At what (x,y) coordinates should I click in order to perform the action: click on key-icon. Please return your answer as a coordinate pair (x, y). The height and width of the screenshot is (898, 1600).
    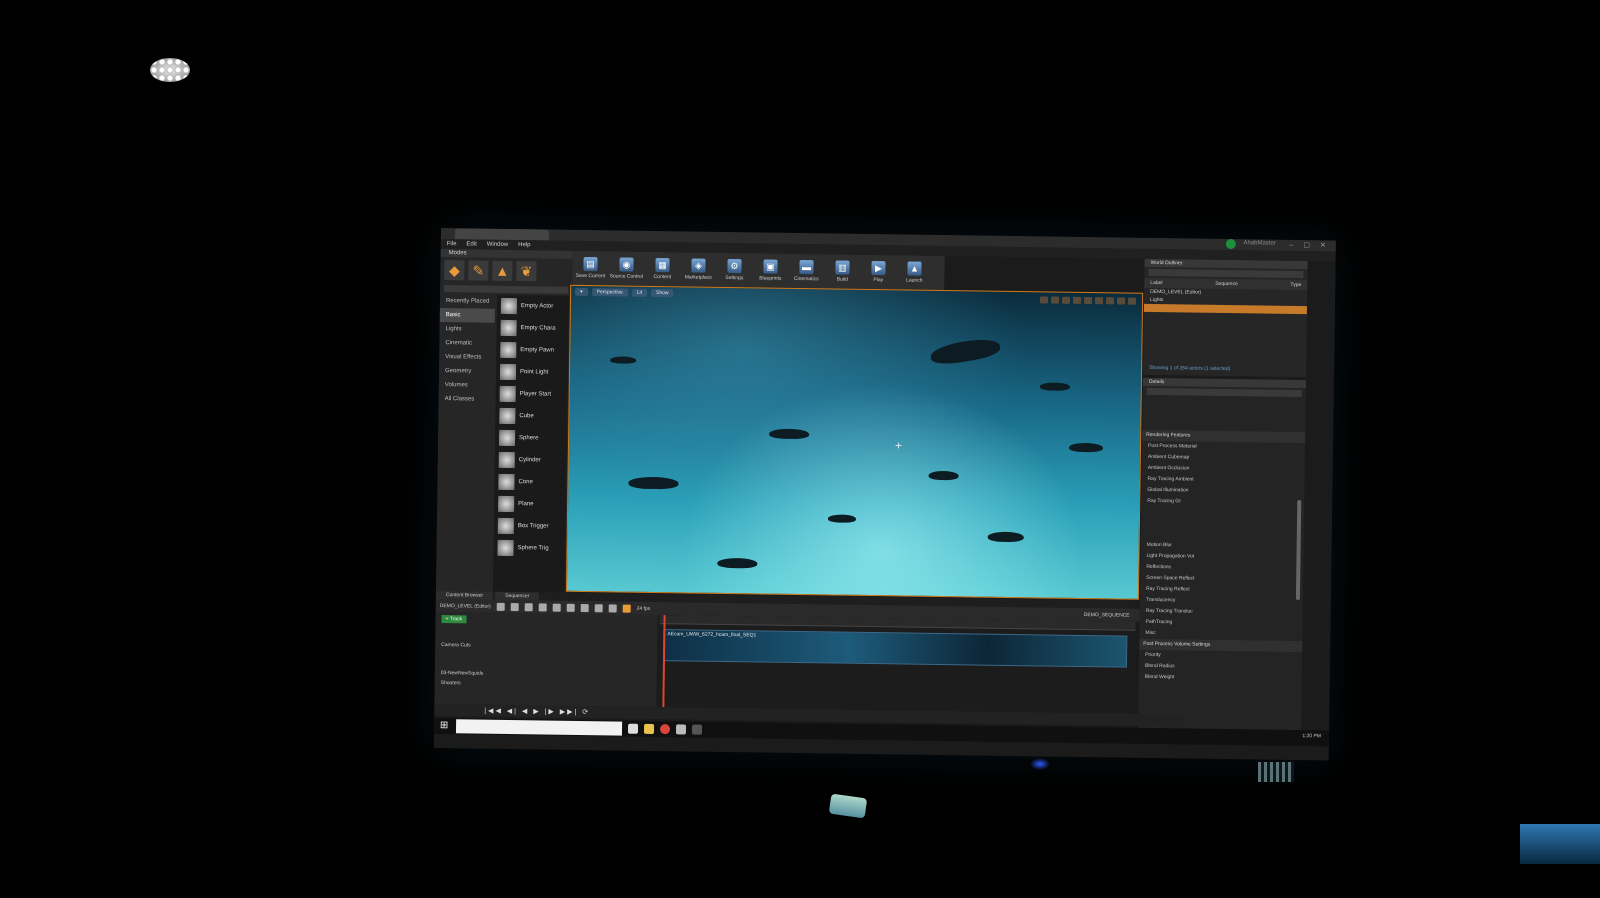
    Looking at the image, I should click on (612, 607).